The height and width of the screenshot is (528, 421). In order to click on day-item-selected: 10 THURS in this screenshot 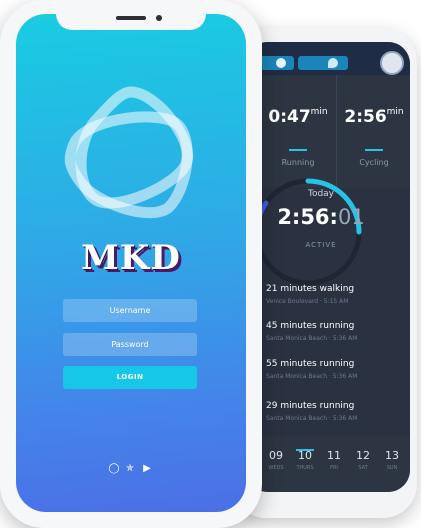, I will do `click(305, 460)`.